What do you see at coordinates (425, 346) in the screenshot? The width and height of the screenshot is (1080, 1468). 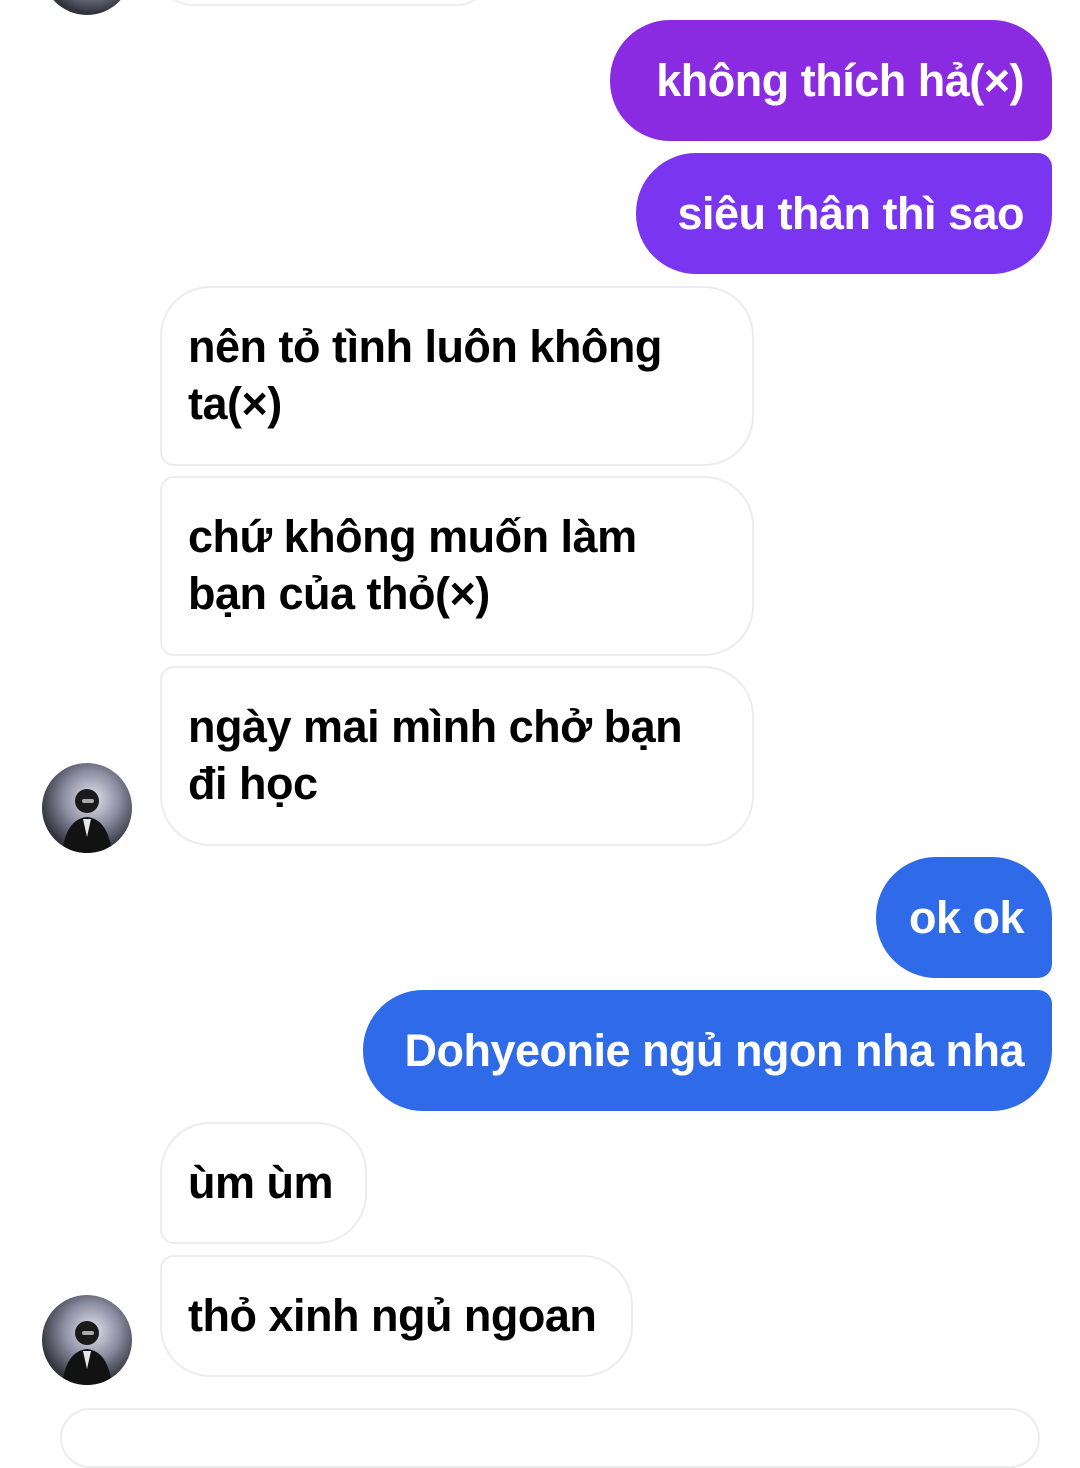 I see `message-text-line: nên tỏ tình luôn không` at bounding box center [425, 346].